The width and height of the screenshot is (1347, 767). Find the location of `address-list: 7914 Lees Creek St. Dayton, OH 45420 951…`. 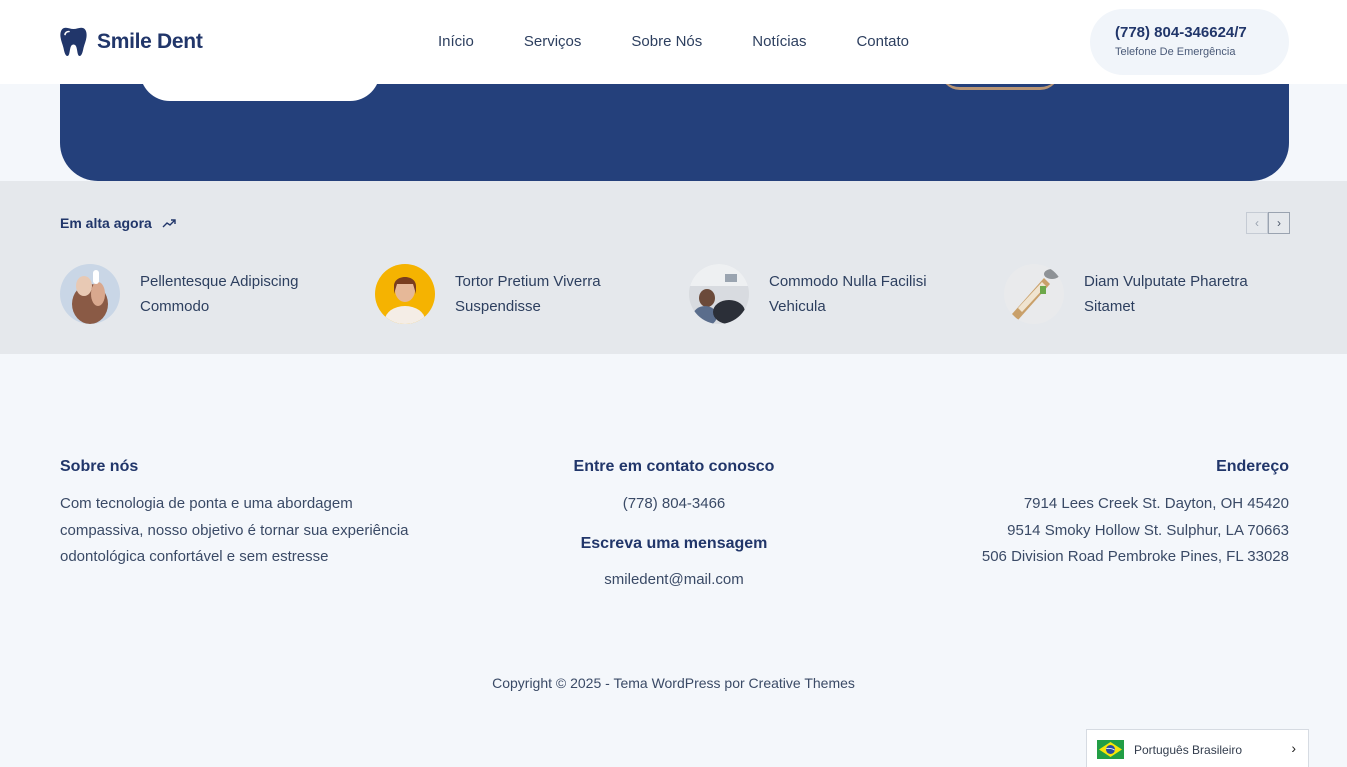

address-list: 7914 Lees Creek St. Dayton, OH 45420 951… is located at coordinates (1094, 531).